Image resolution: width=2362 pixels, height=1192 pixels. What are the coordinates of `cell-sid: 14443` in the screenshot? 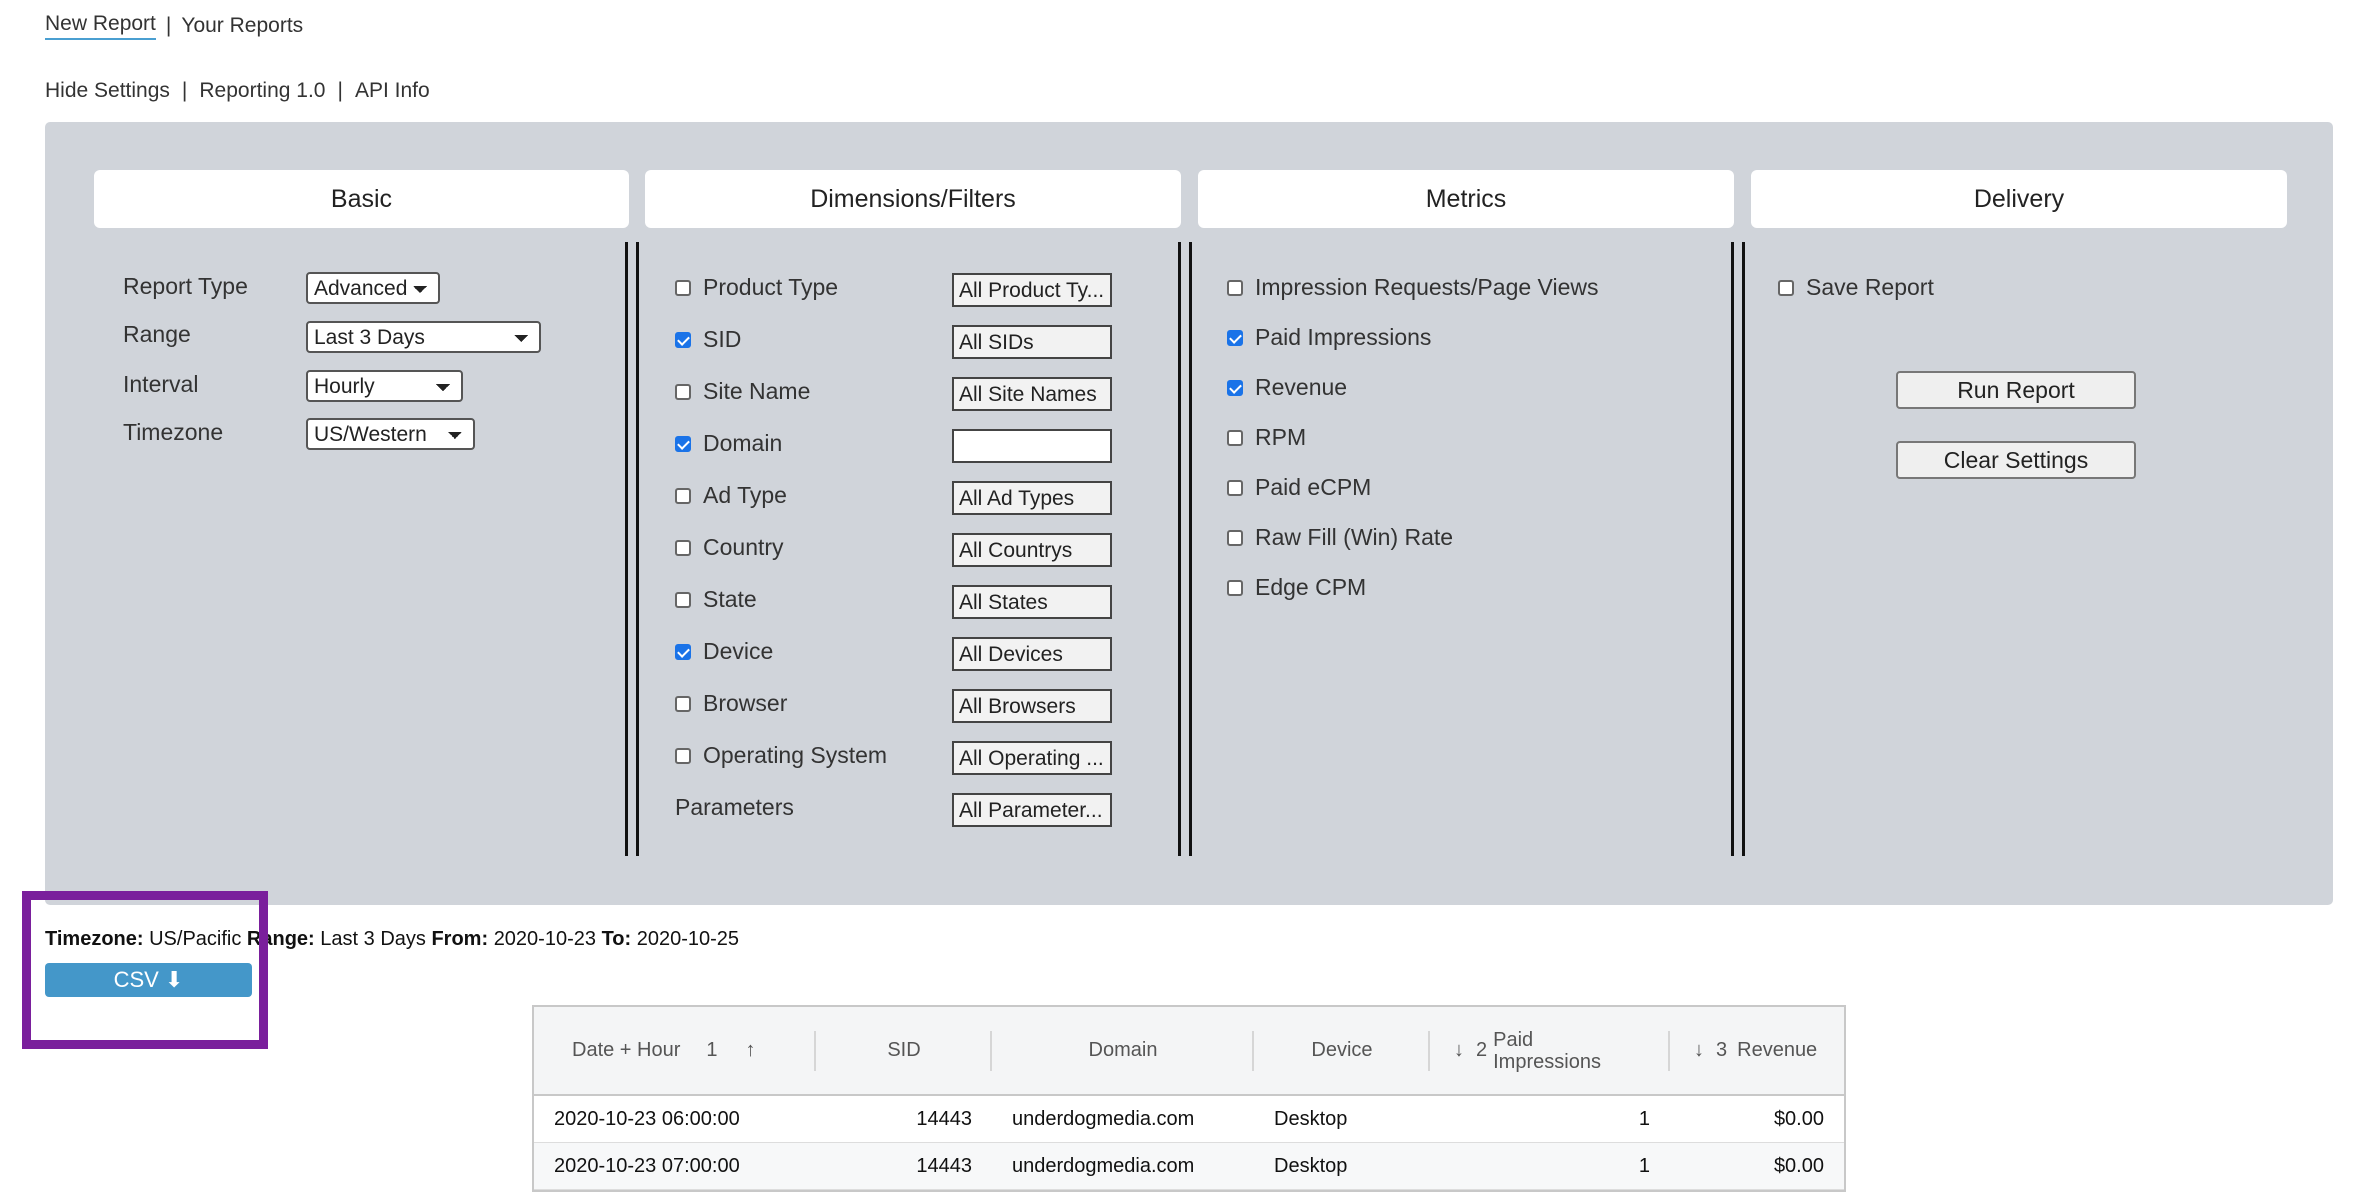 It's located at (944, 1118).